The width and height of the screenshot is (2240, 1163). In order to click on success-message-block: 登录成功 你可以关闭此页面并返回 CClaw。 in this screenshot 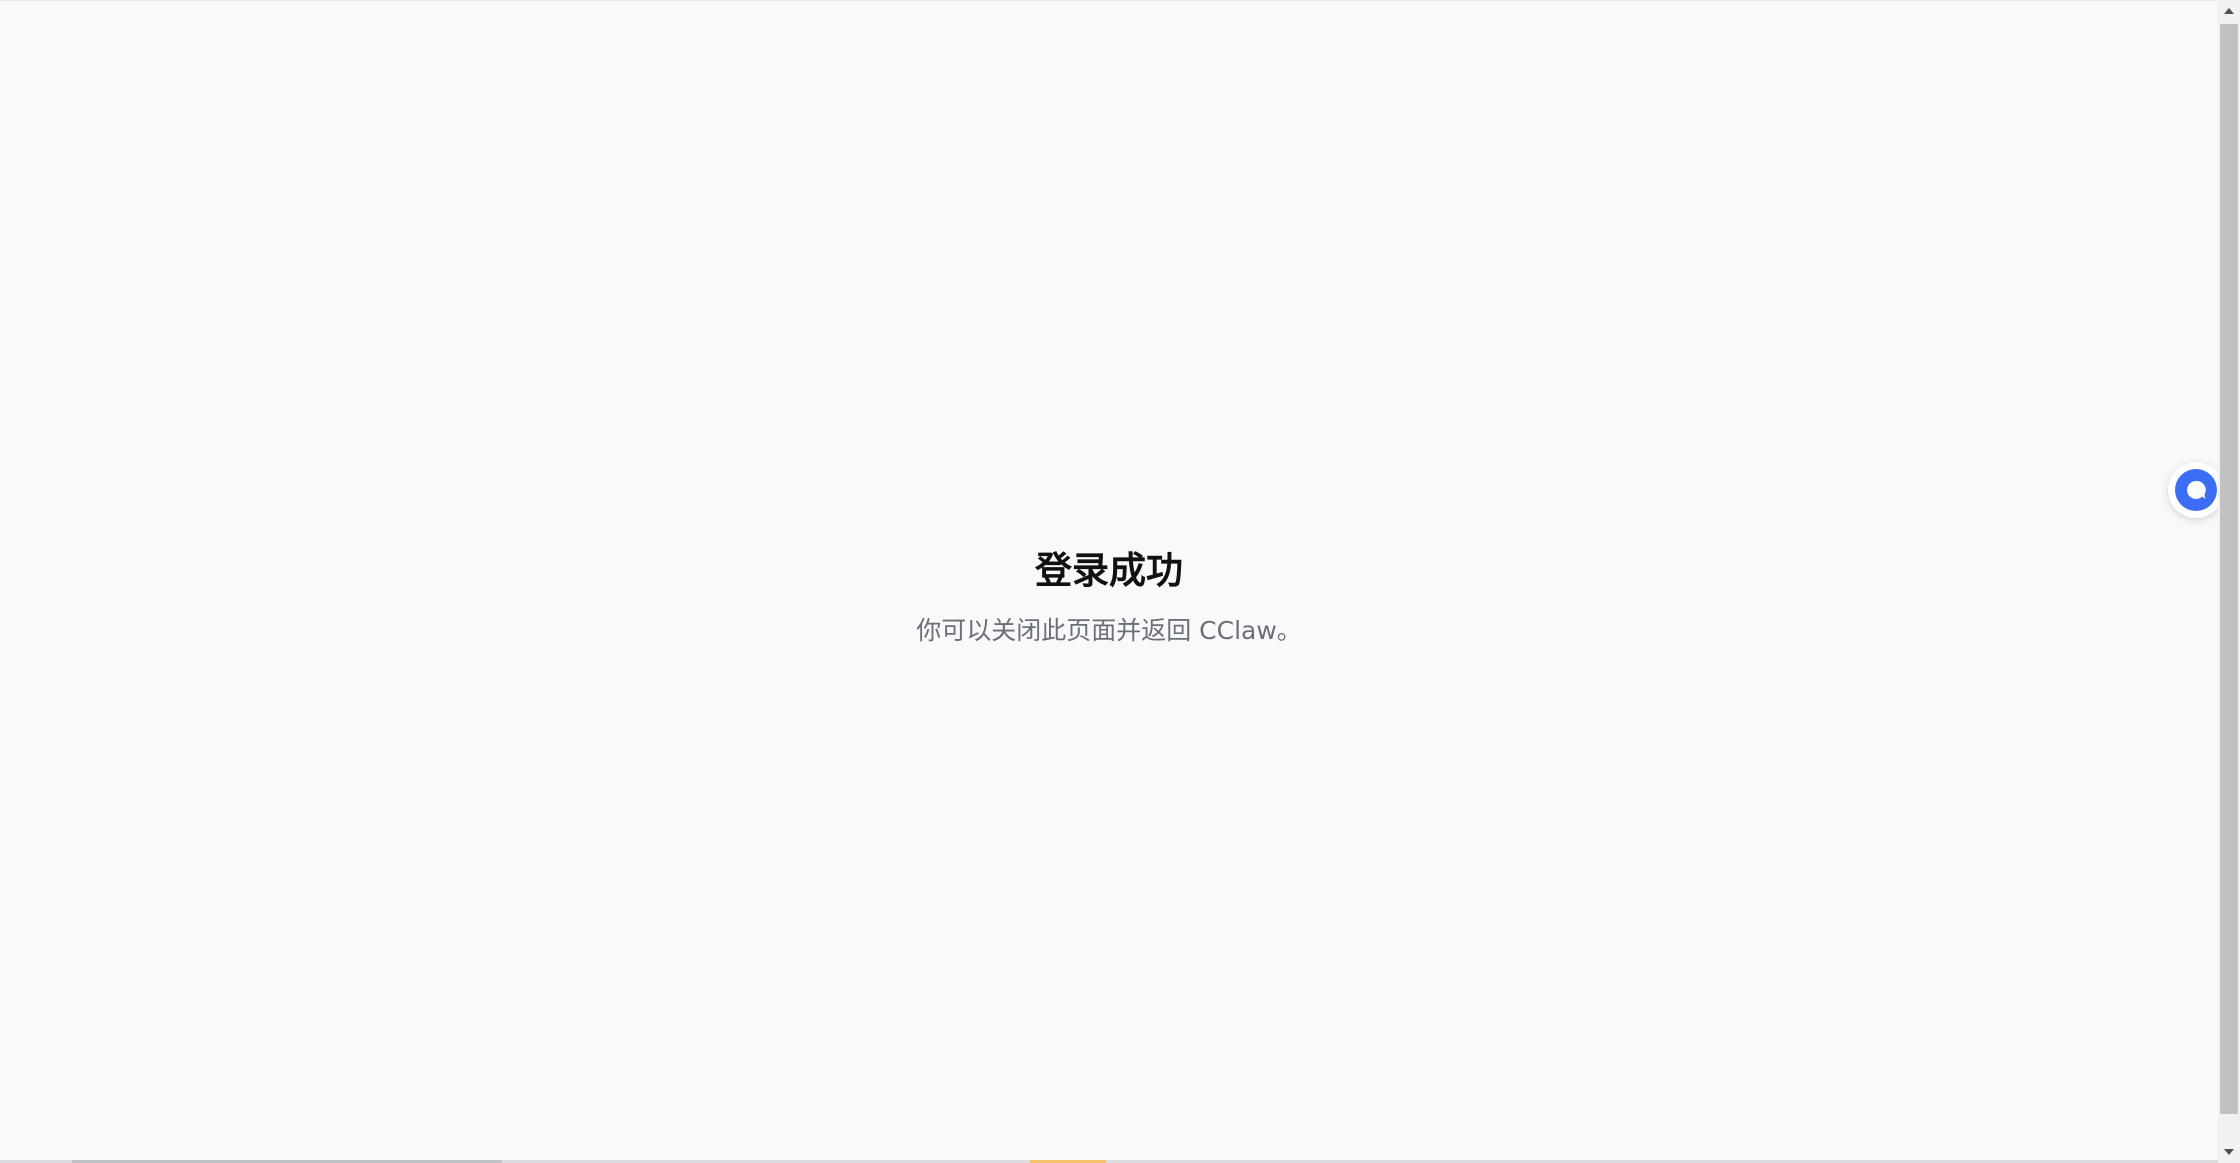, I will do `click(1109, 601)`.